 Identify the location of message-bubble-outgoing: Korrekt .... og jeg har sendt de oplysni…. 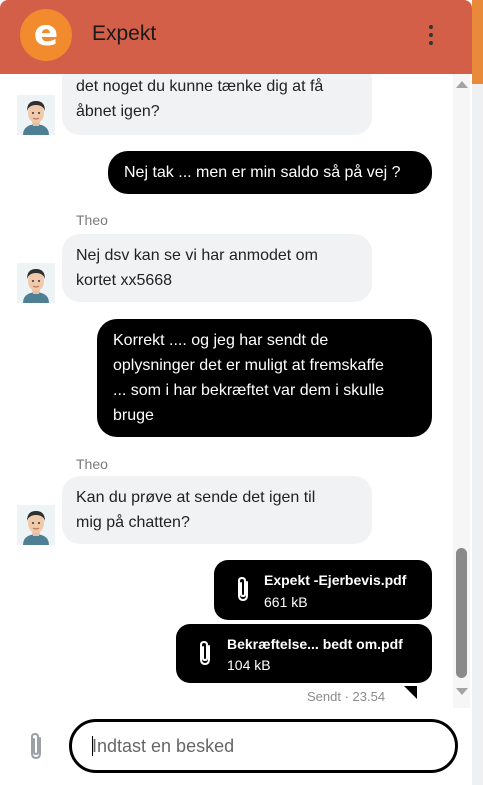
(264, 378).